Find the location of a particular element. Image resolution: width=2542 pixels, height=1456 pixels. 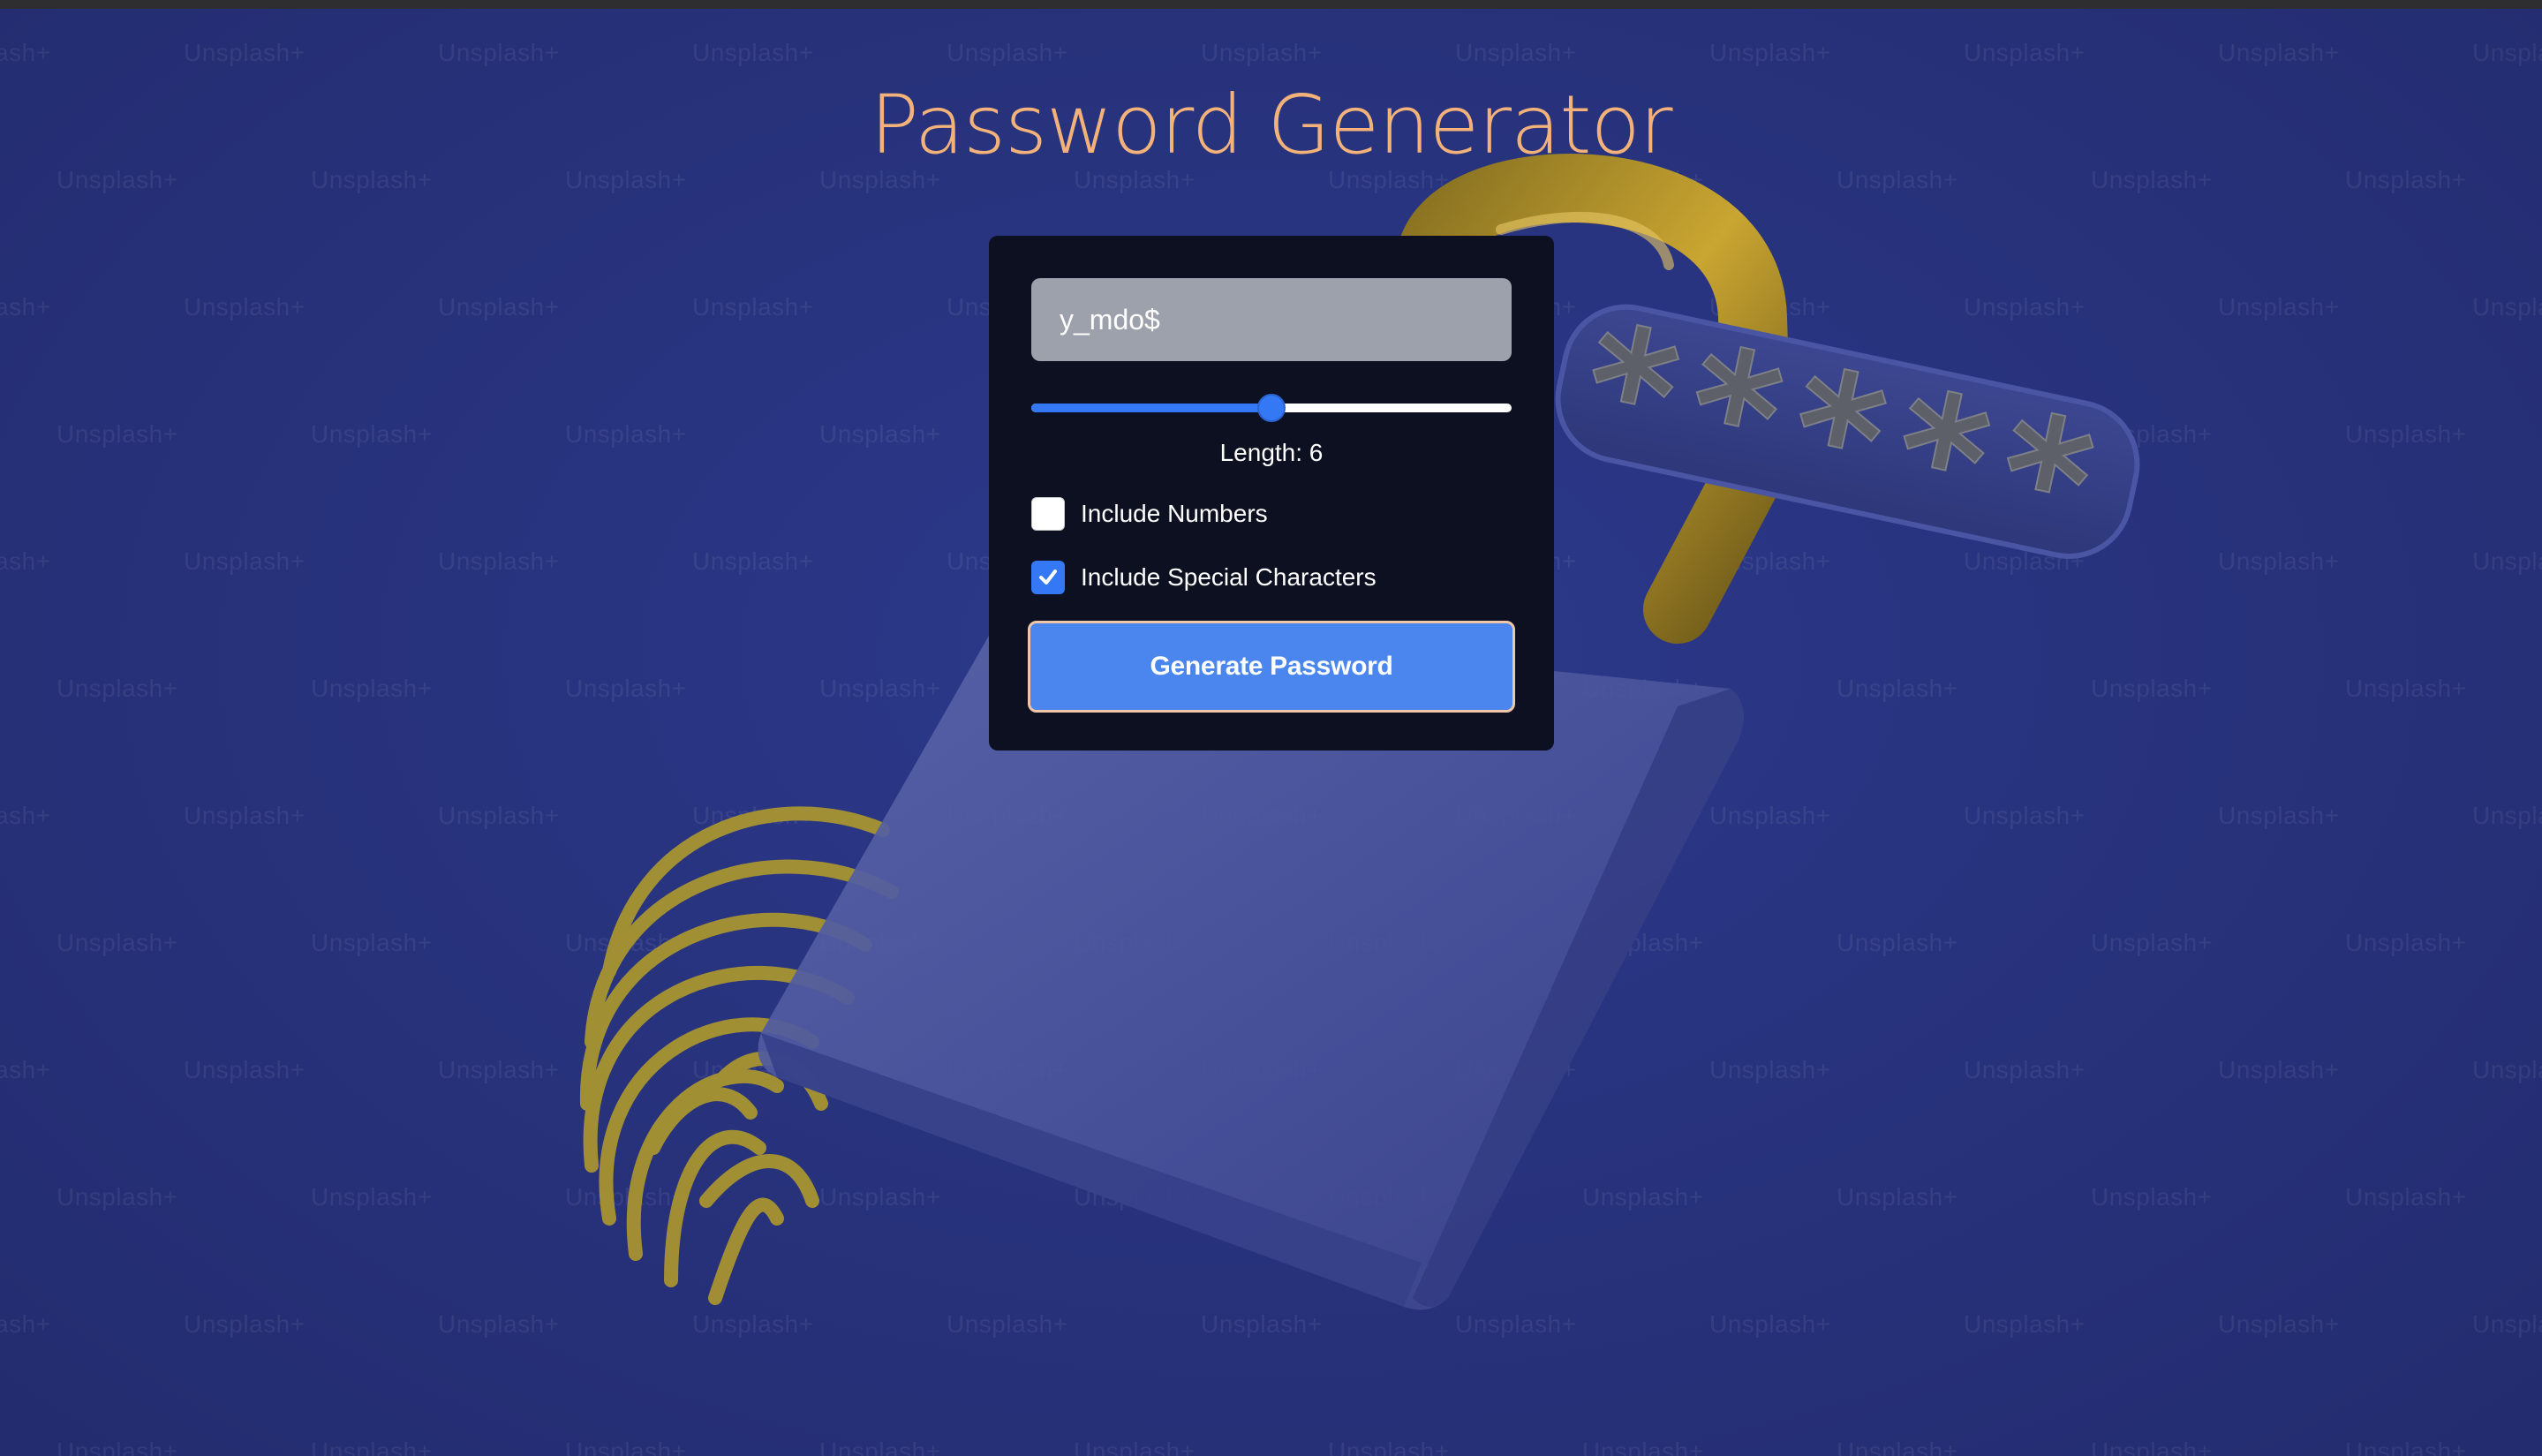

include-special-characters-checkbox is located at coordinates (1048, 577).